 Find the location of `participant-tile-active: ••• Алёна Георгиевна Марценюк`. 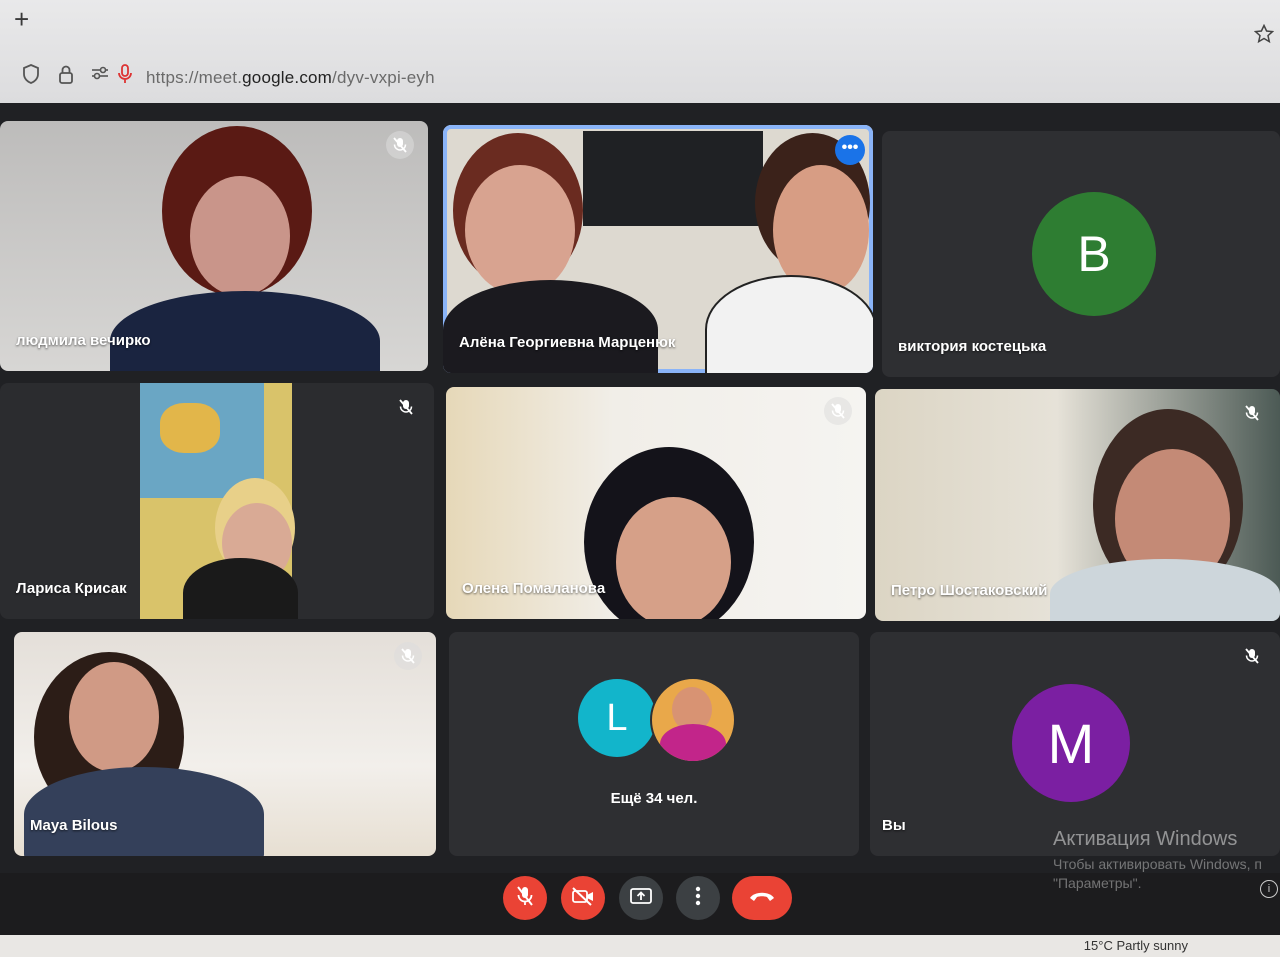

participant-tile-active: ••• Алёна Георгиевна Марценюк is located at coordinates (658, 249).